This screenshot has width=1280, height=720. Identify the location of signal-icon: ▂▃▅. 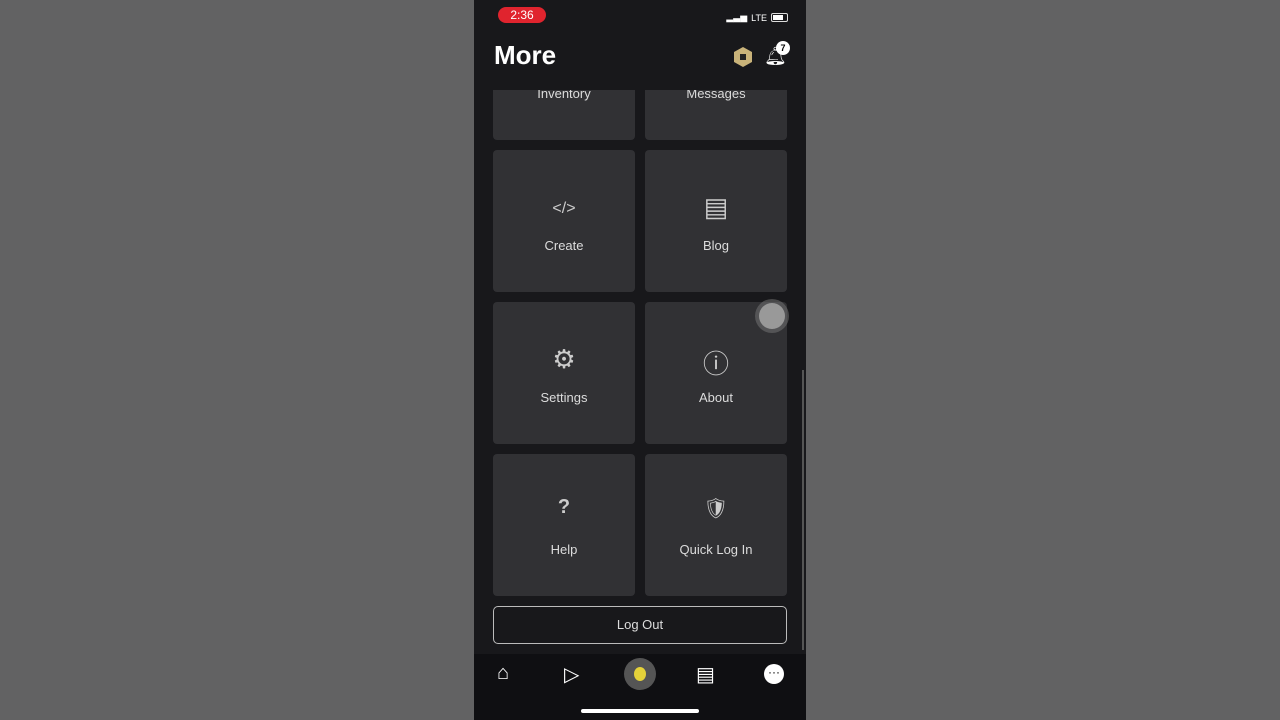
(737, 17).